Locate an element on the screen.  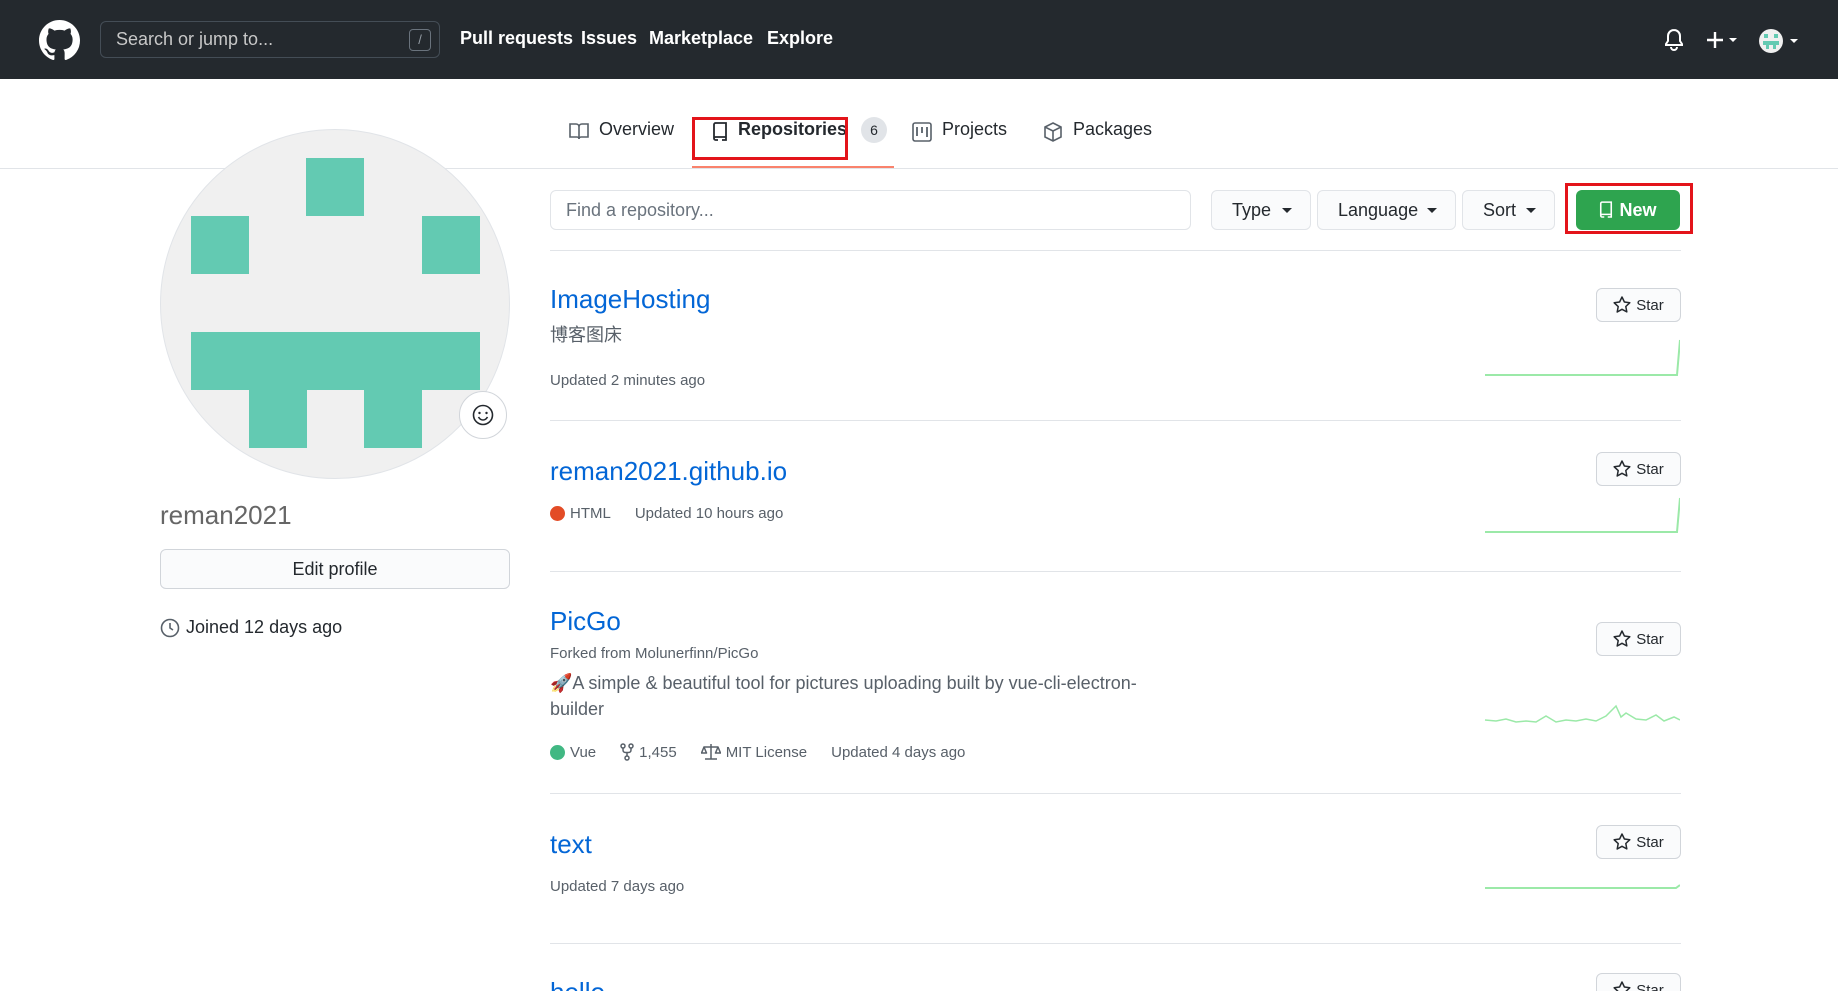
repo-meta: HTML Updated 10 hours ago is located at coordinates (678, 513).